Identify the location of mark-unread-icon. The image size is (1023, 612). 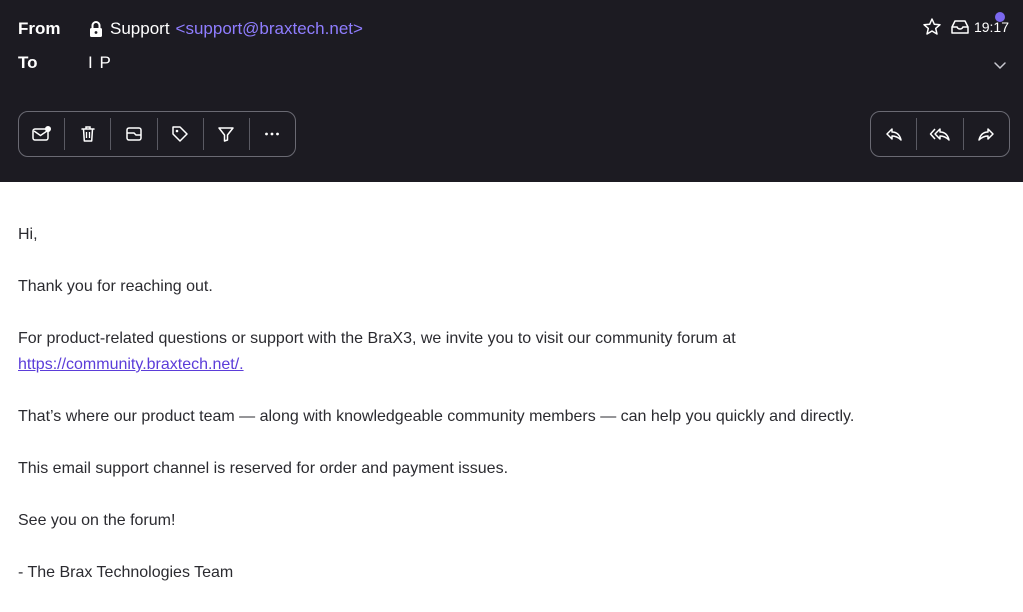
(42, 134).